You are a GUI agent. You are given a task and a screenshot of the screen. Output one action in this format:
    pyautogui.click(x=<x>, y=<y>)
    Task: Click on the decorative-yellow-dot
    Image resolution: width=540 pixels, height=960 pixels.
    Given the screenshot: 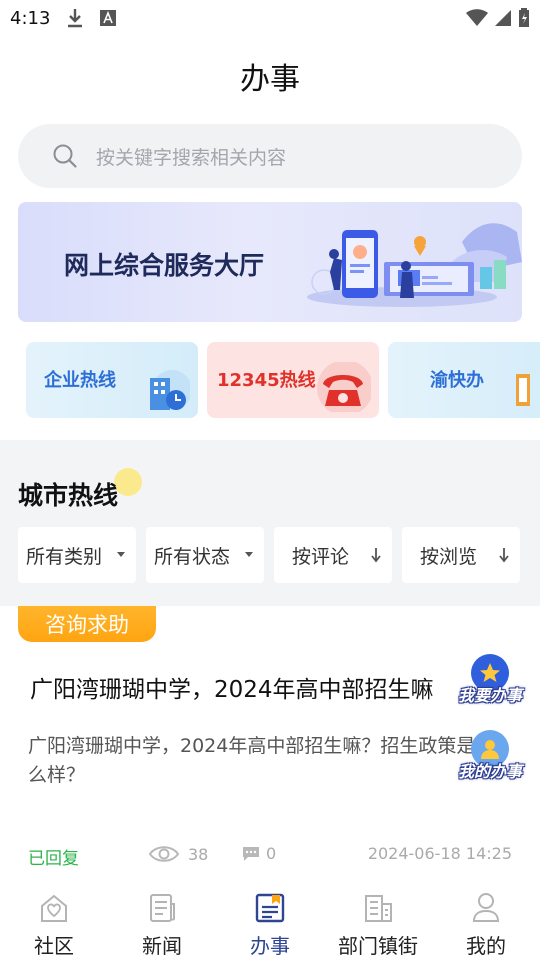 What is the action you would take?
    pyautogui.click(x=128, y=482)
    